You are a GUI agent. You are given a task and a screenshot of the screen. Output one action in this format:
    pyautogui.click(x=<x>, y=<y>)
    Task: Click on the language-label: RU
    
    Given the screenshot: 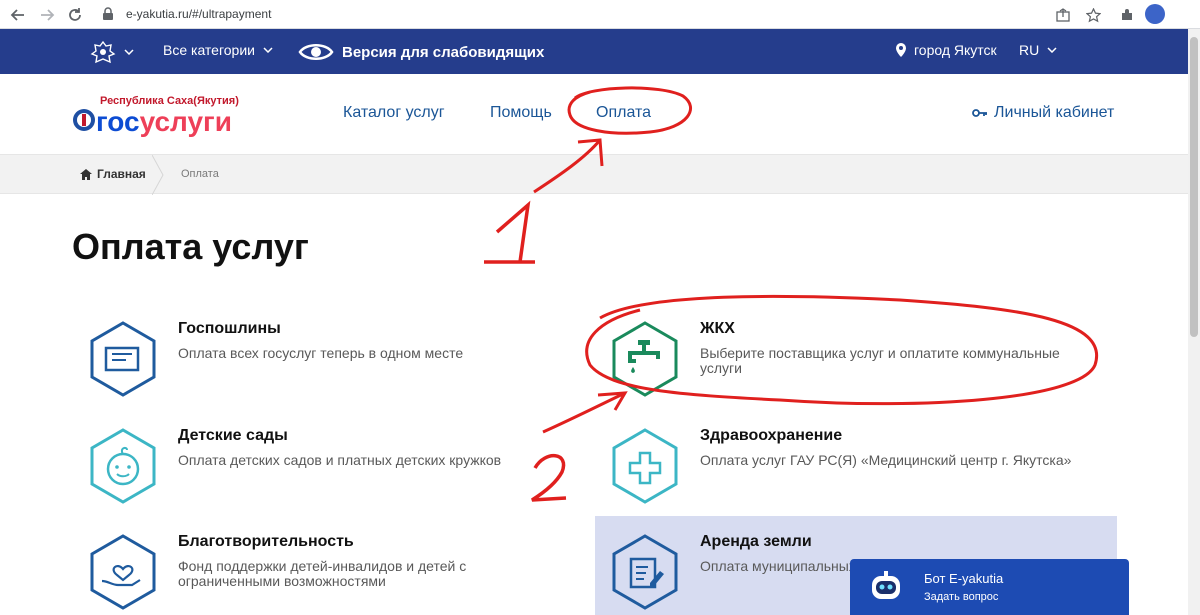 What is the action you would take?
    pyautogui.click(x=1029, y=50)
    